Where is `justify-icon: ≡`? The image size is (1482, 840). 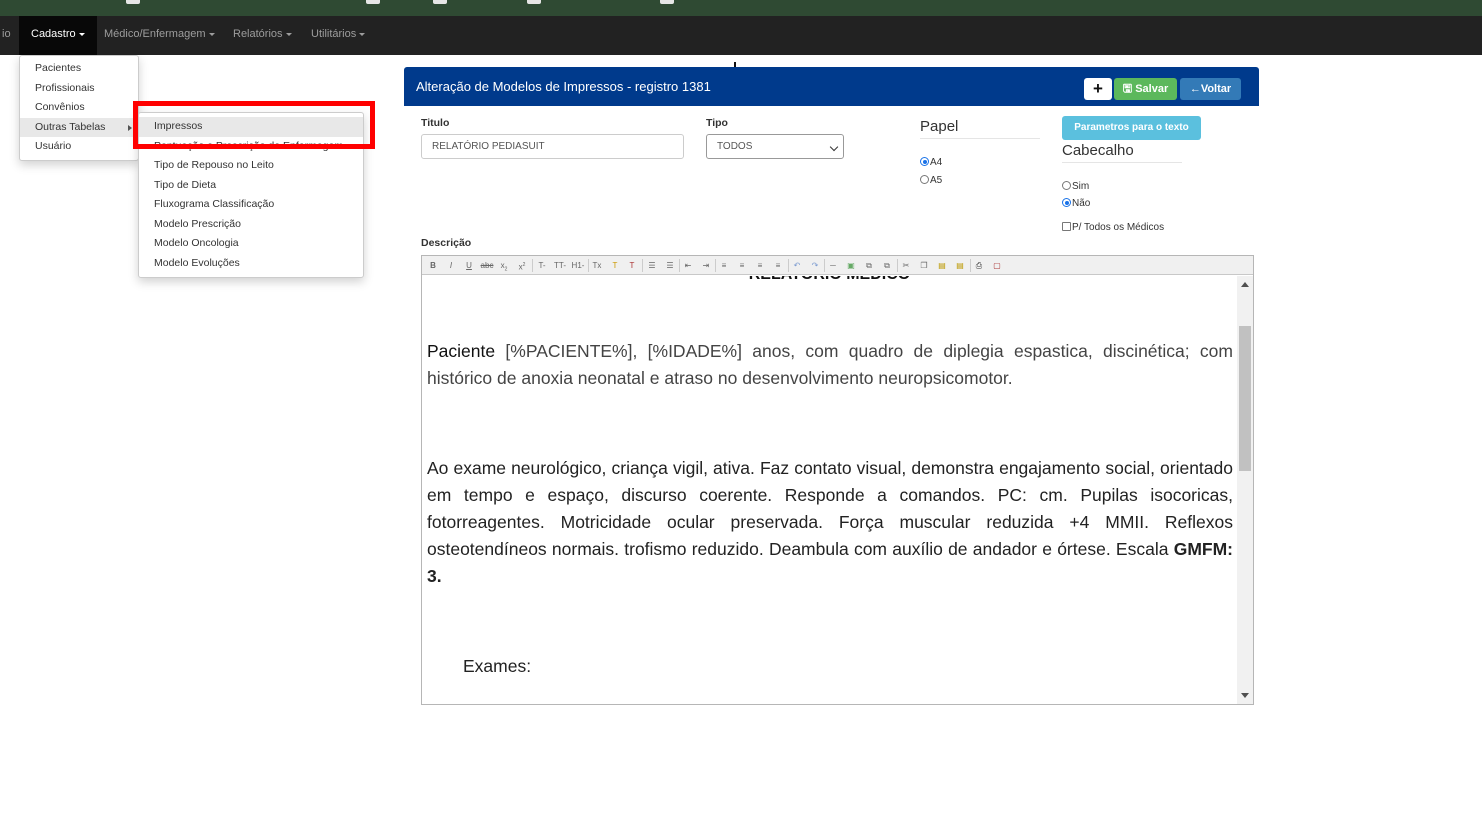 justify-icon: ≡ is located at coordinates (778, 265).